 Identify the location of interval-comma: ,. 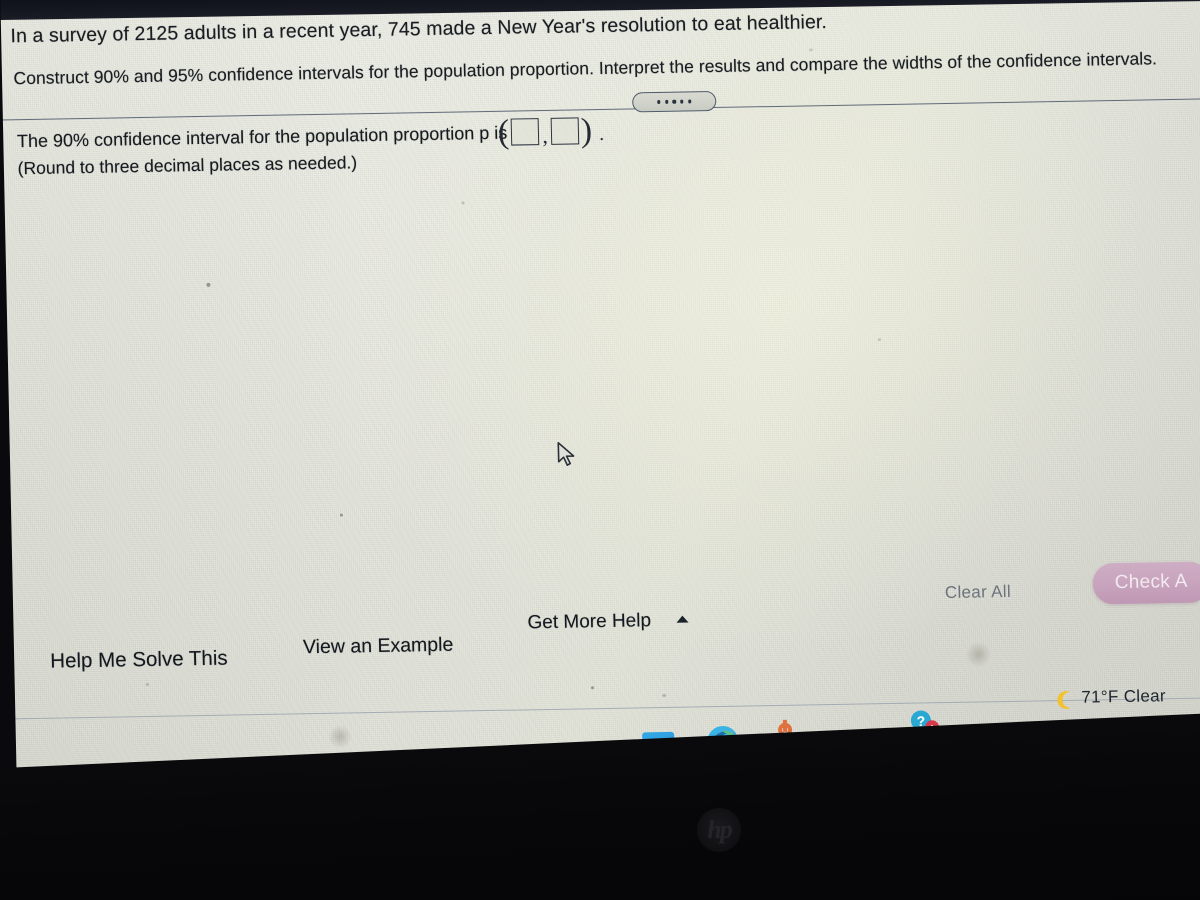
(545, 135).